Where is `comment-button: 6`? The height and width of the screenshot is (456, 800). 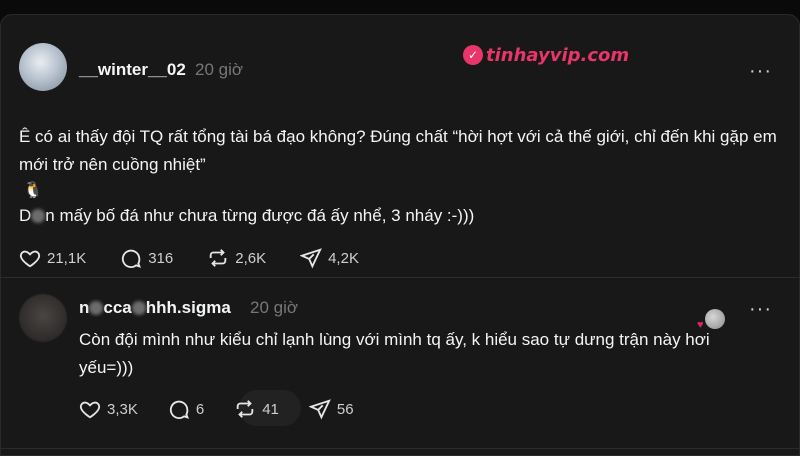
comment-button: 6 is located at coordinates (186, 409).